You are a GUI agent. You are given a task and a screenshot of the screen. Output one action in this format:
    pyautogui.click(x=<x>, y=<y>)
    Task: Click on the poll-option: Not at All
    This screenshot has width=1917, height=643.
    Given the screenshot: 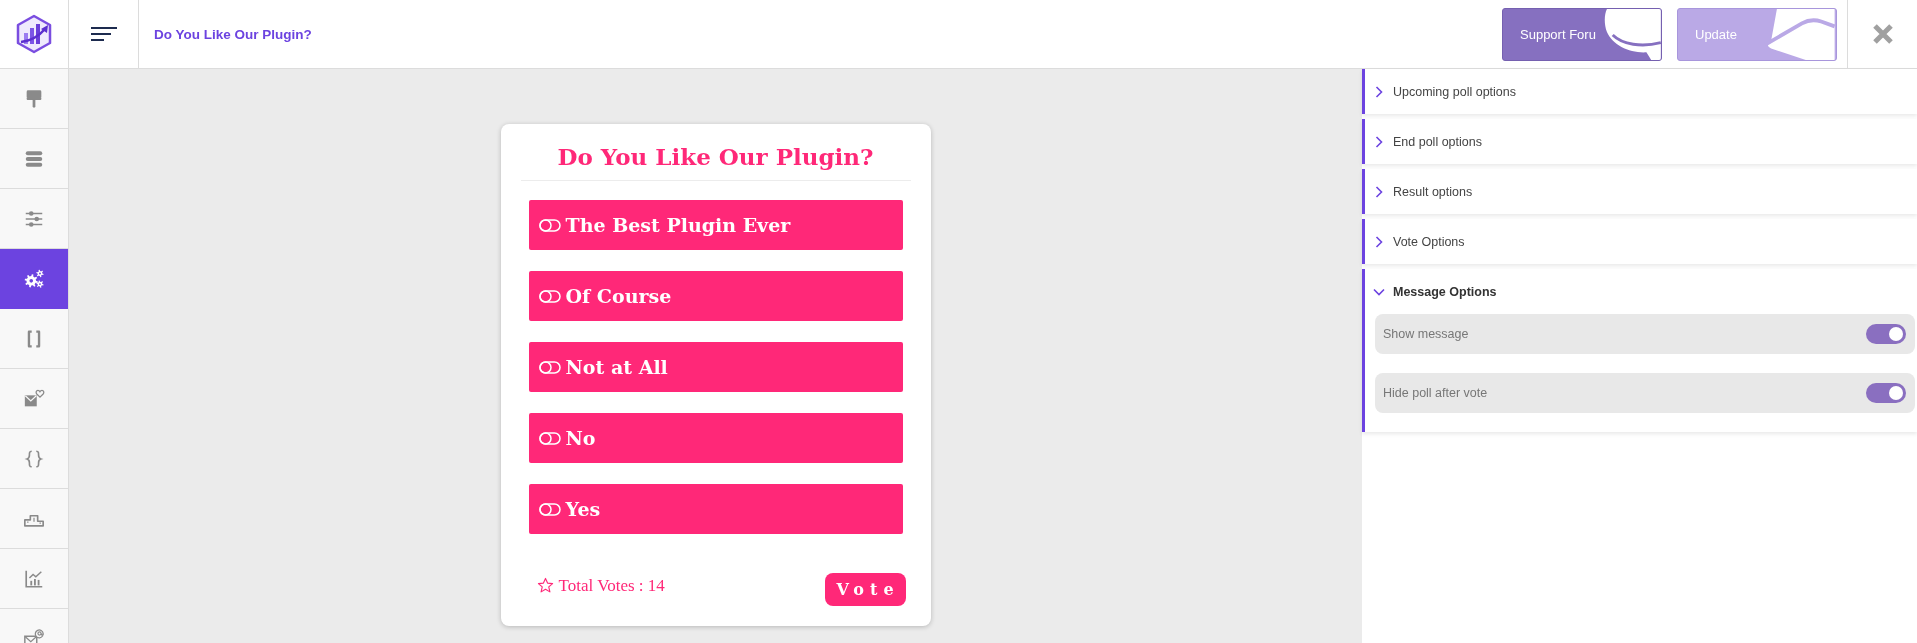 What is the action you would take?
    pyautogui.click(x=715, y=367)
    